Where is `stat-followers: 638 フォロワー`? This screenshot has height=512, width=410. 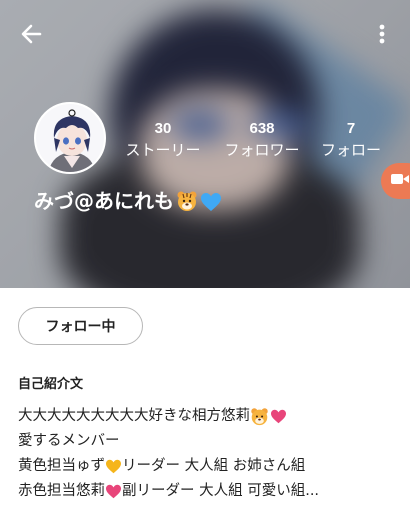 stat-followers: 638 フォロワー is located at coordinates (262, 140).